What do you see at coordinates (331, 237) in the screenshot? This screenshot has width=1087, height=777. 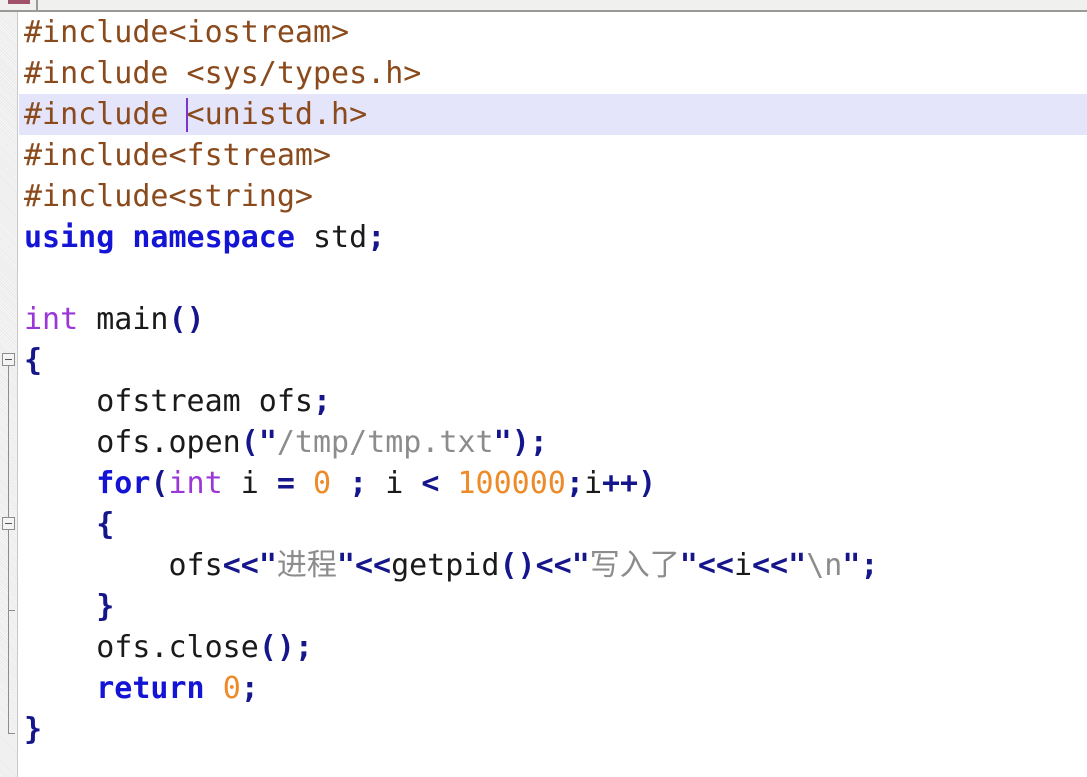 I see `token-plain: std` at bounding box center [331, 237].